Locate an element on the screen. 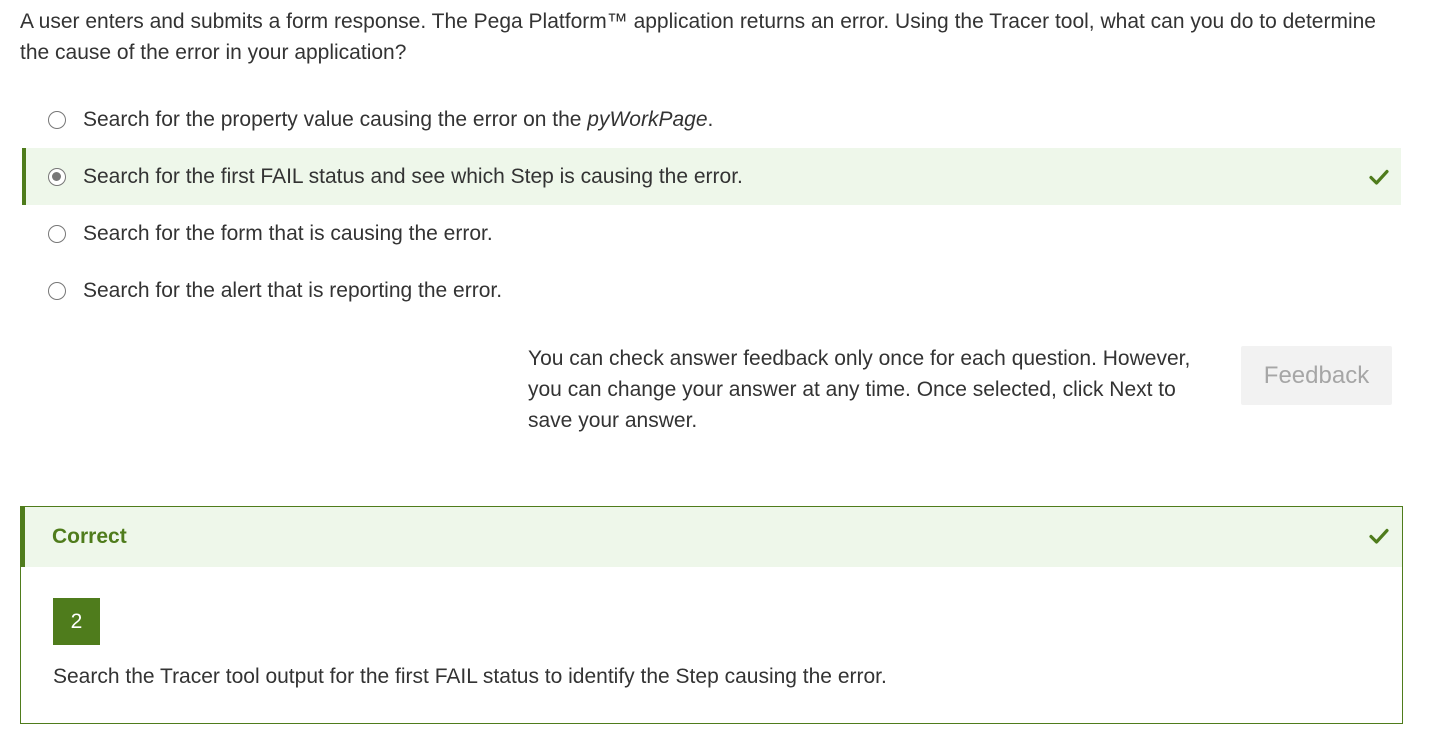 The height and width of the screenshot is (737, 1435). answer-label-suffix: . is located at coordinates (710, 119).